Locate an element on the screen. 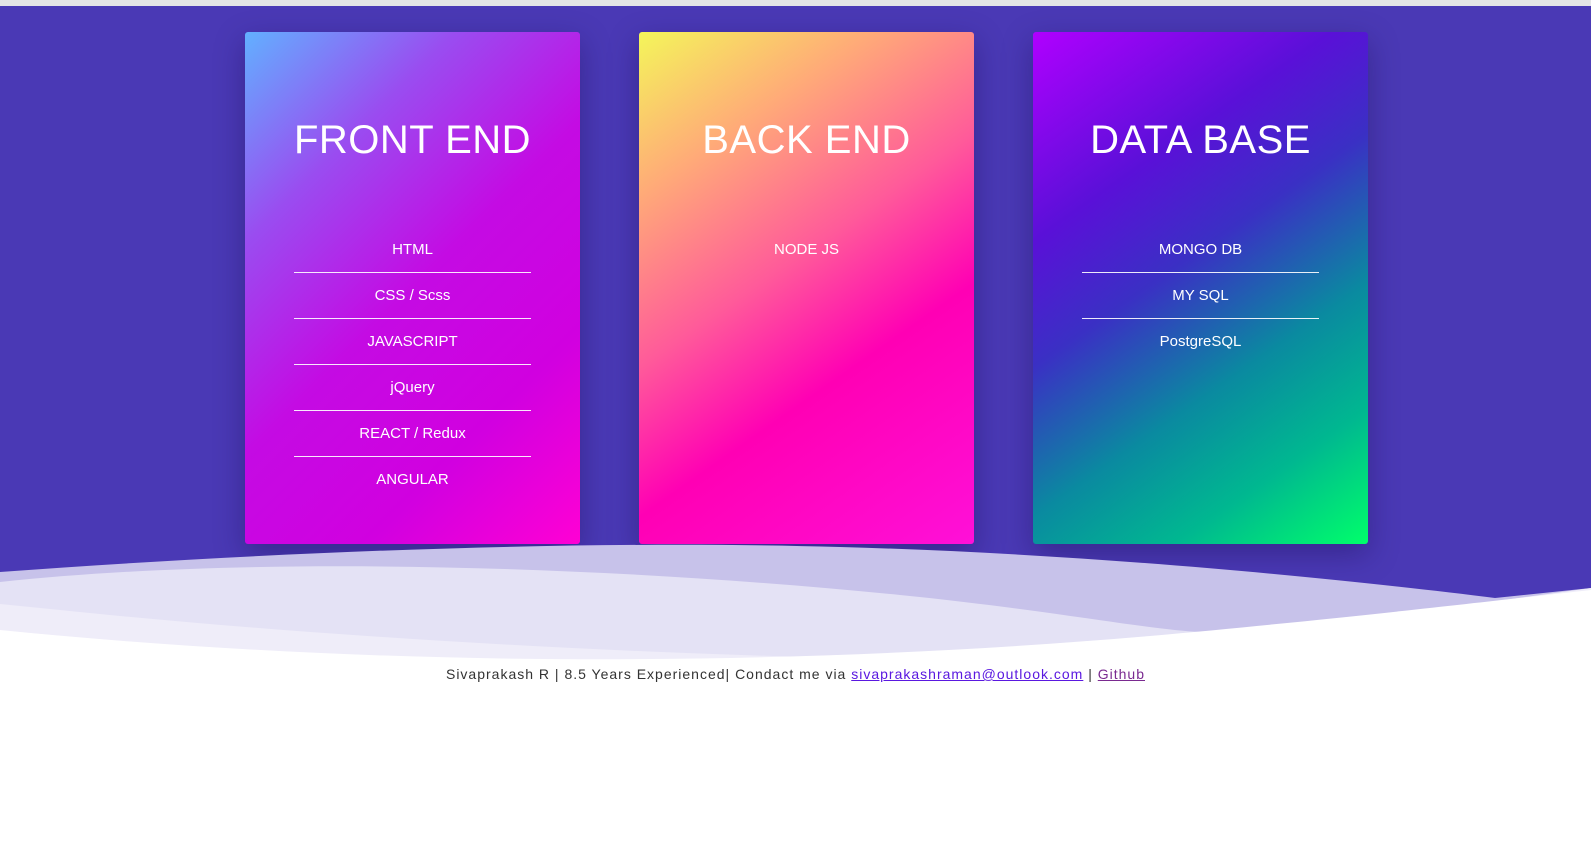 Image resolution: width=1591 pixels, height=868 pixels. skill-item: jQuery is located at coordinates (412, 388).